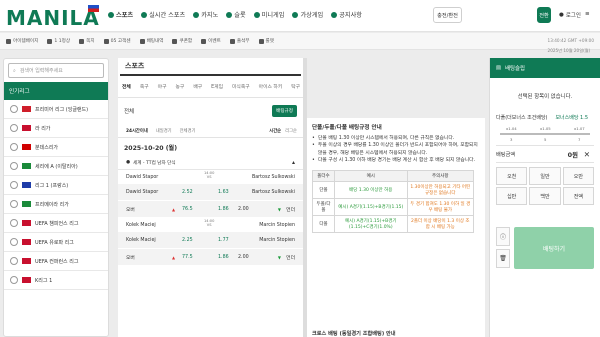 The image size is (600, 337). Describe the element at coordinates (275, 131) in the screenshot. I see `sort-by-time: 시간순` at that location.